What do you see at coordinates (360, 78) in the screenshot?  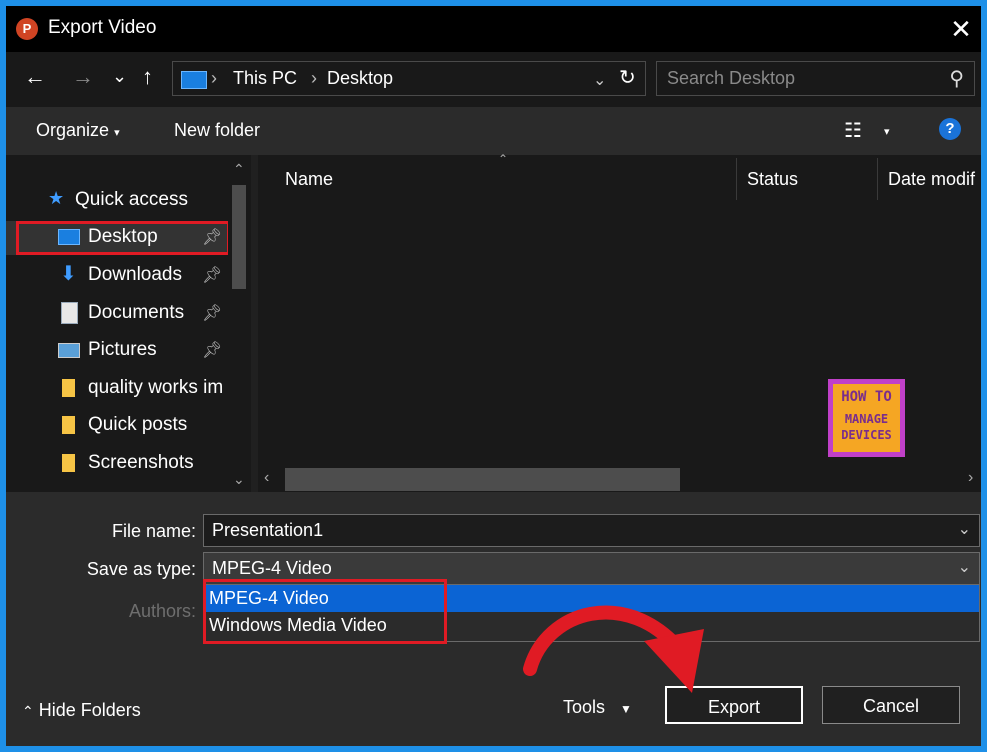 I see `breadcrumb-desktop: Desktop` at bounding box center [360, 78].